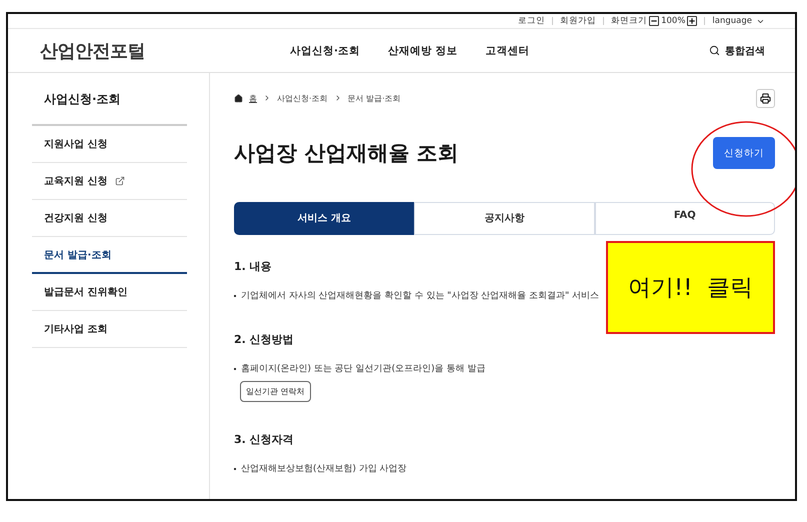 The width and height of the screenshot is (807, 522). I want to click on section-heading: 3. 신청자격, so click(264, 439).